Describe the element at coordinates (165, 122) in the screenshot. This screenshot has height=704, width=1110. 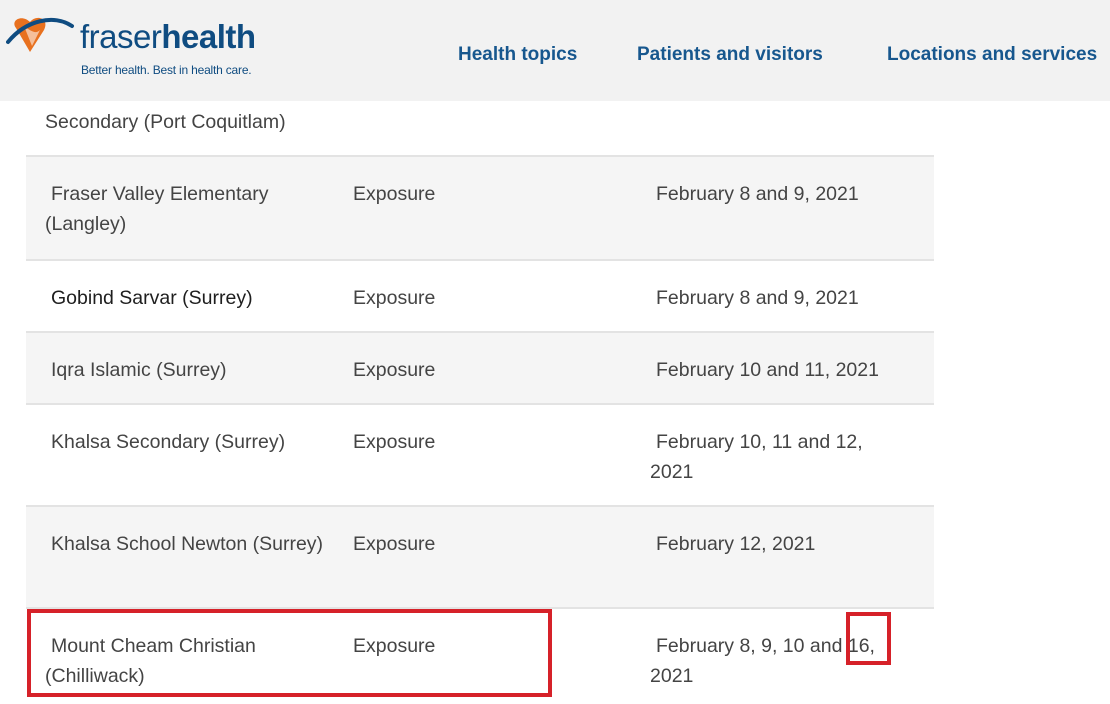
I see `partial-row-school: Secondary (Port Coquitlam)` at that location.